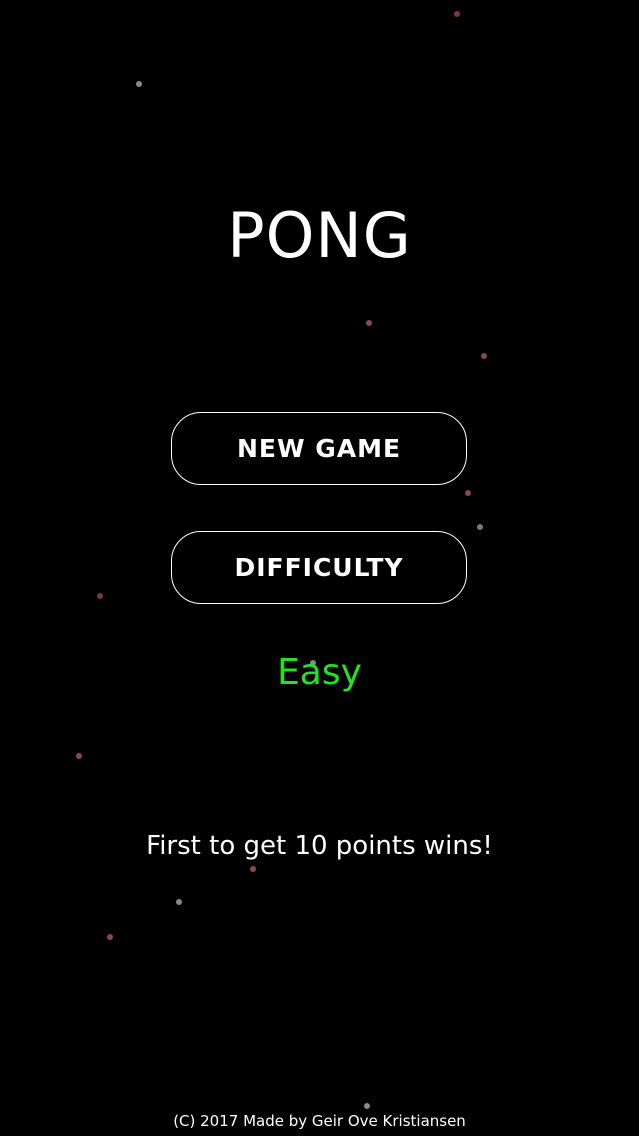 The height and width of the screenshot is (1136, 639). What do you see at coordinates (319, 235) in the screenshot?
I see `game-title: PONG` at bounding box center [319, 235].